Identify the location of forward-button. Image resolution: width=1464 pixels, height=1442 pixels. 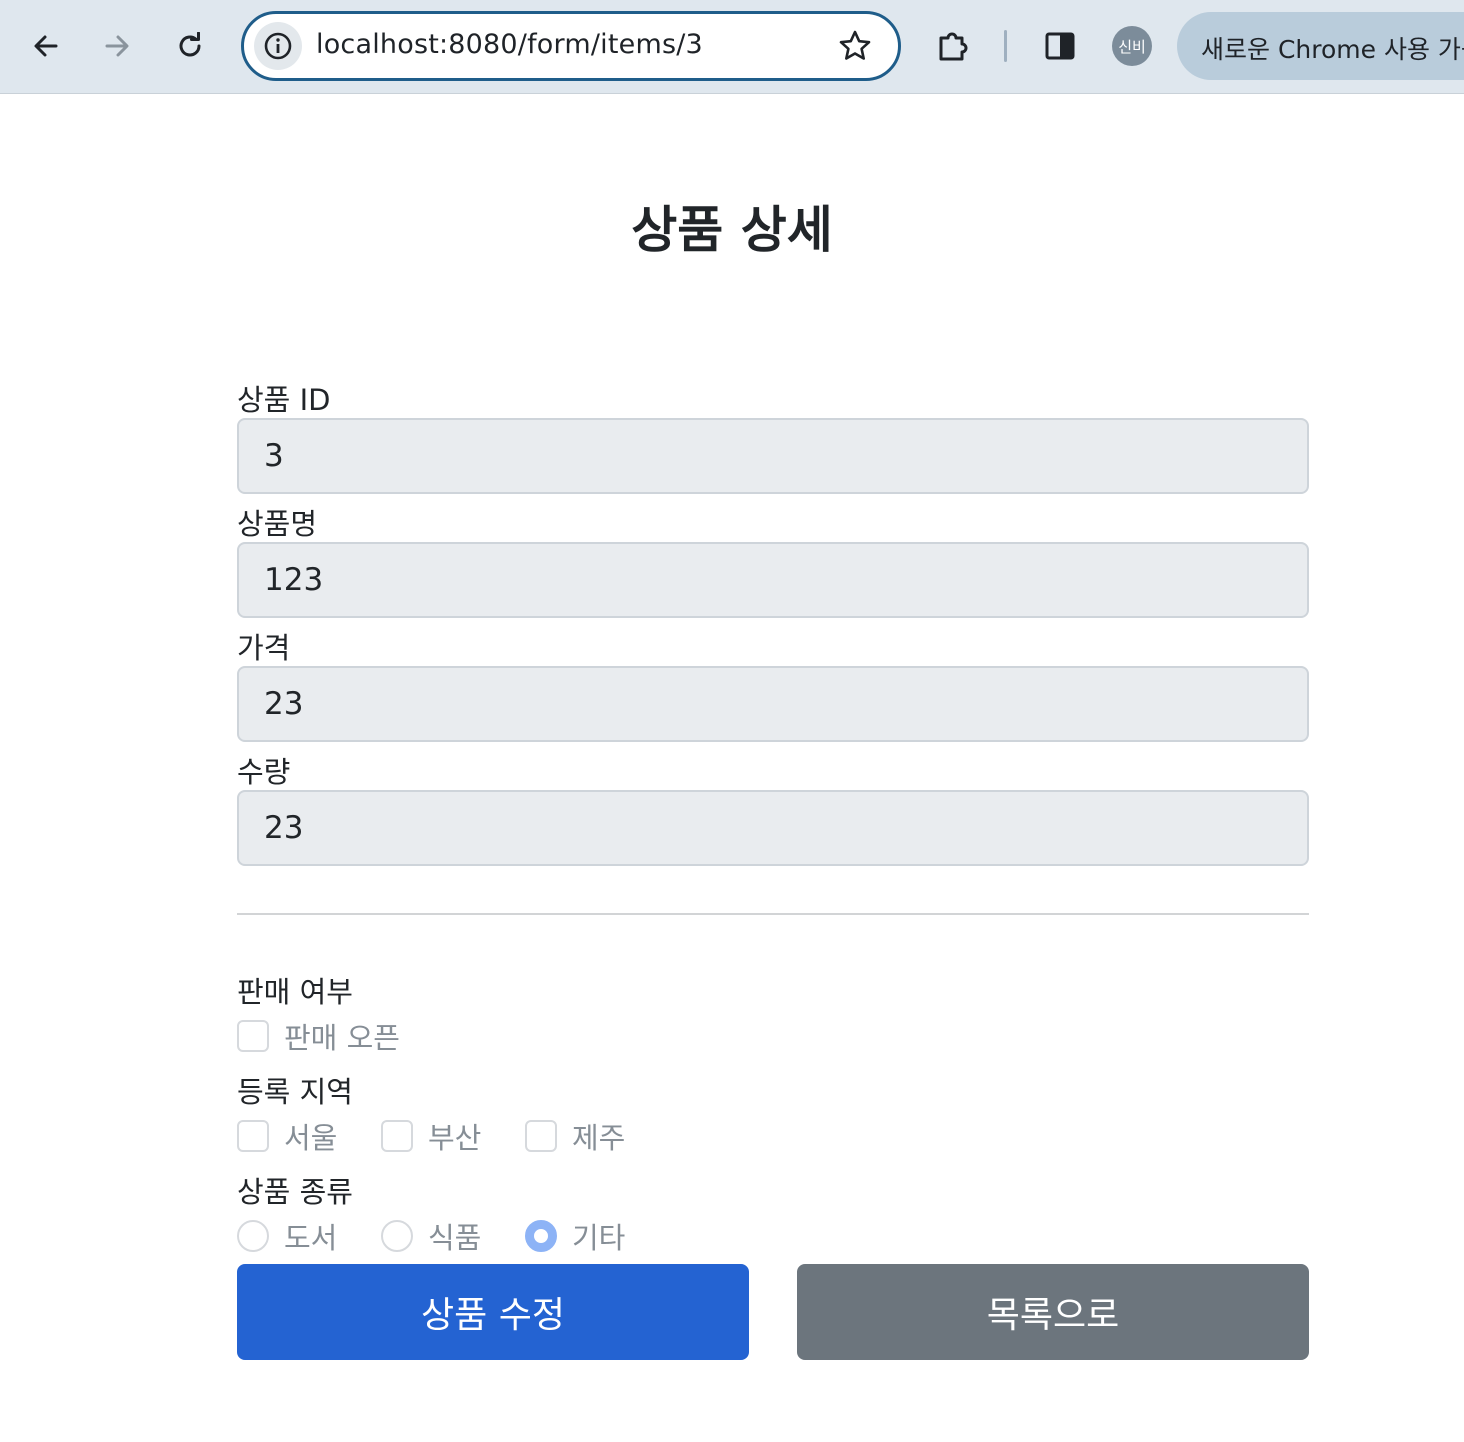
(117, 46).